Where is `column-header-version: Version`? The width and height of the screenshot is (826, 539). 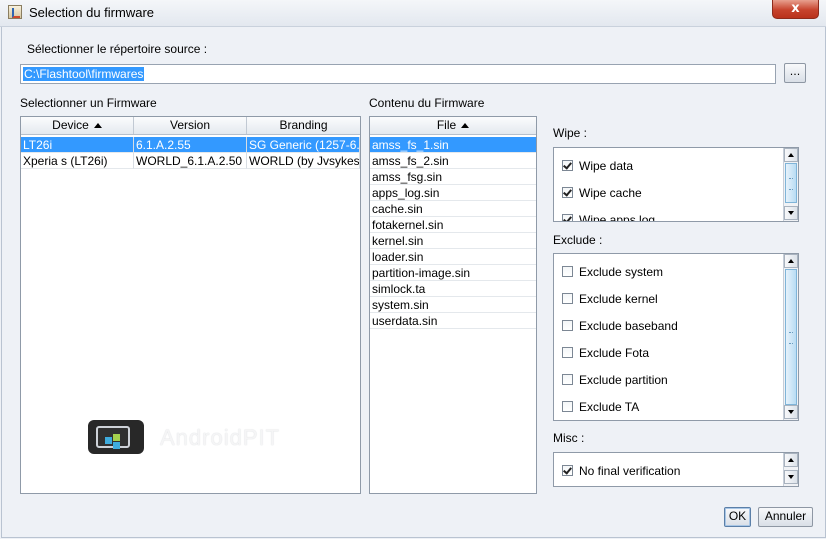
column-header-version: Version is located at coordinates (190, 125).